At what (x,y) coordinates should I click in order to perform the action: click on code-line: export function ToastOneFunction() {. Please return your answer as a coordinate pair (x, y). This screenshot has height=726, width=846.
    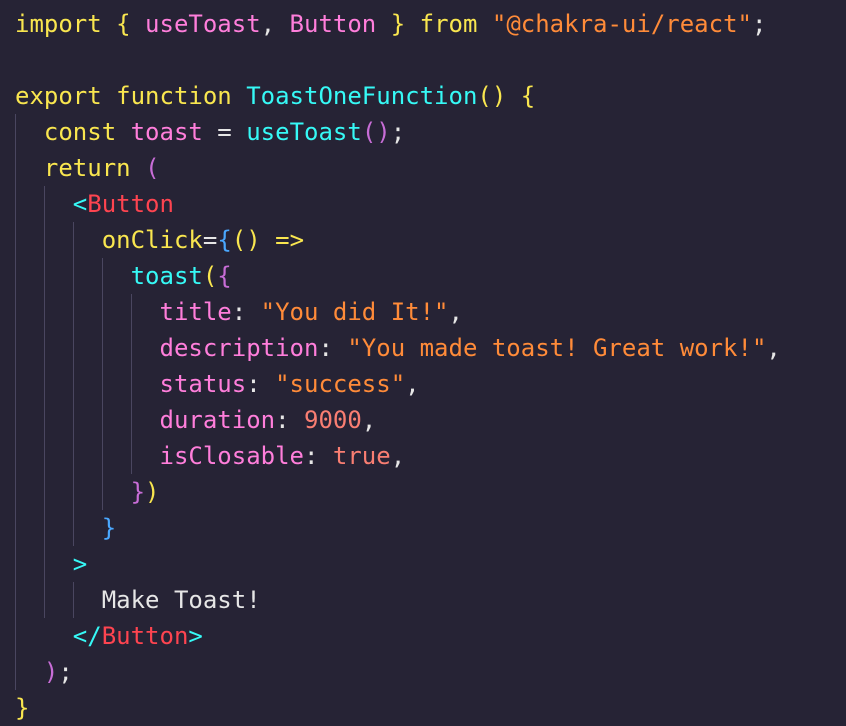
    Looking at the image, I should click on (275, 96).